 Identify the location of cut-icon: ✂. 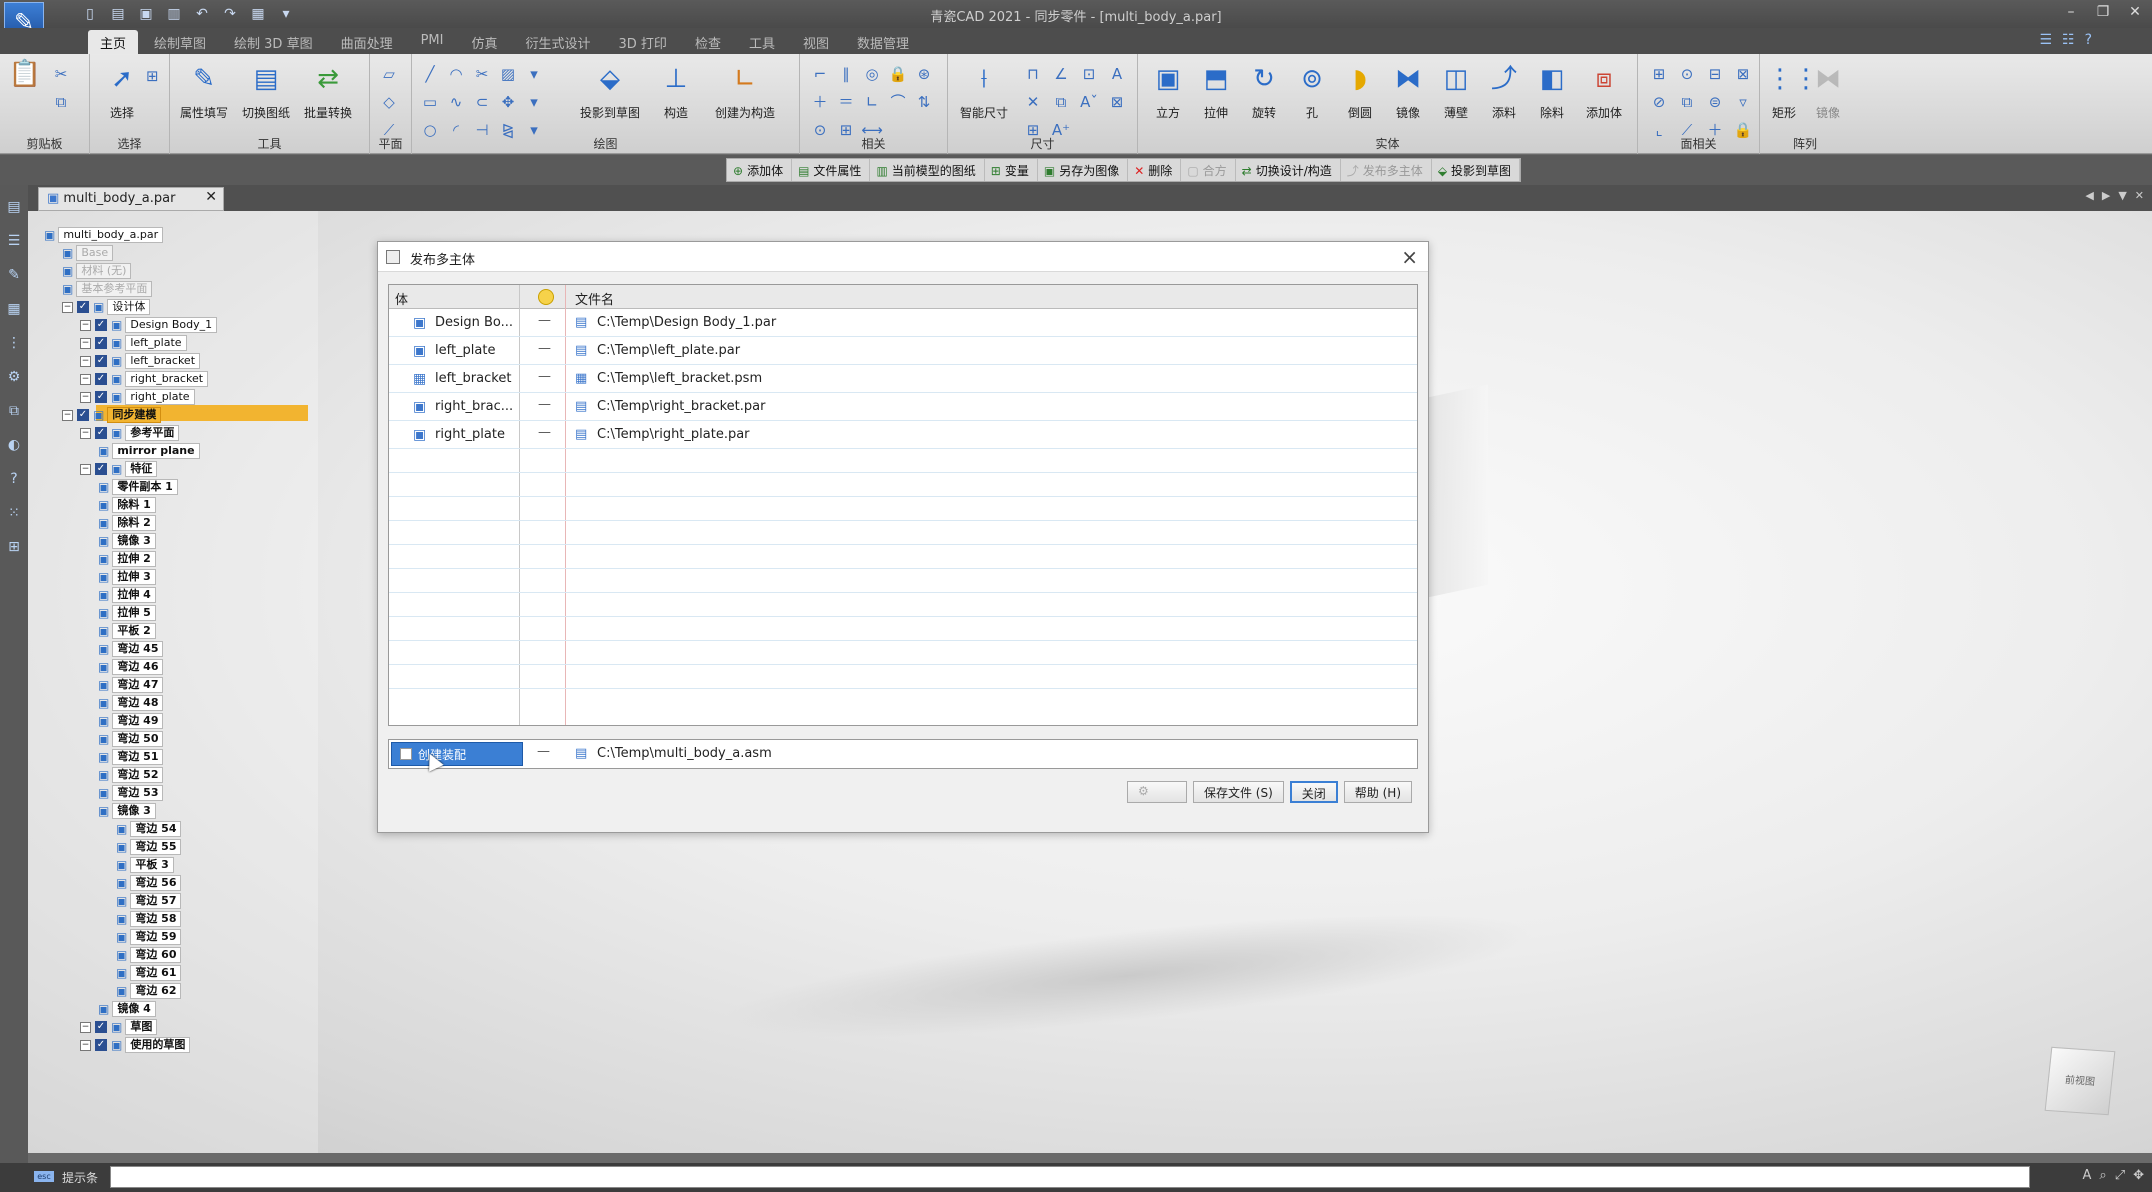
(61, 75).